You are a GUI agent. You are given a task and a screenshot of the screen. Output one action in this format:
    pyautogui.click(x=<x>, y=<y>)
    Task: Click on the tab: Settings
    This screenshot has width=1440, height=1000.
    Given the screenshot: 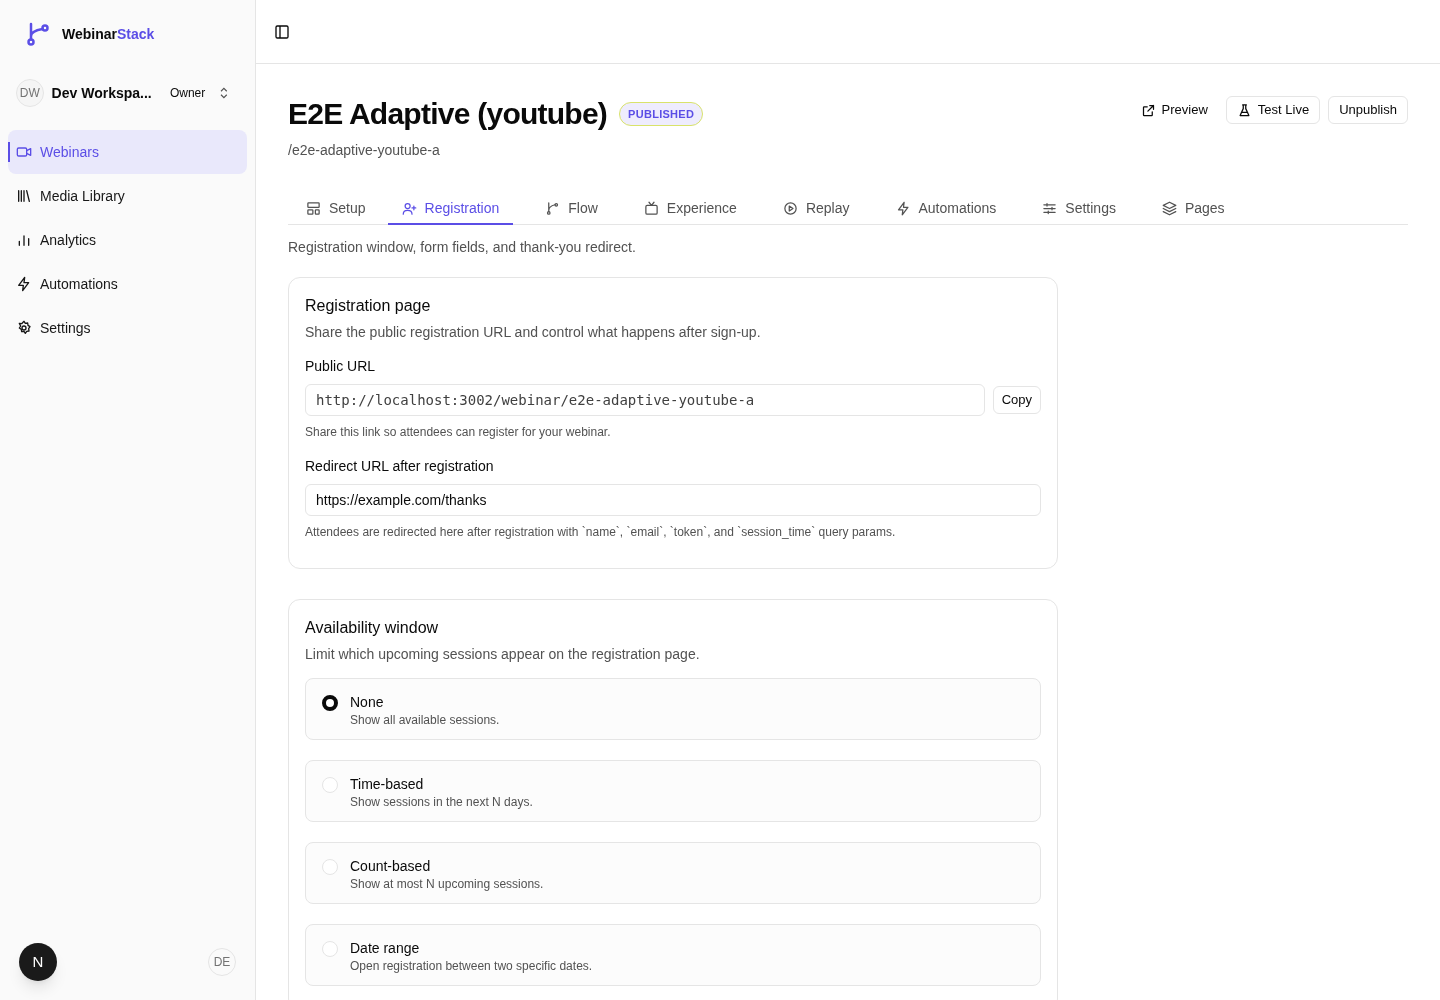 What is the action you would take?
    pyautogui.click(x=1079, y=209)
    